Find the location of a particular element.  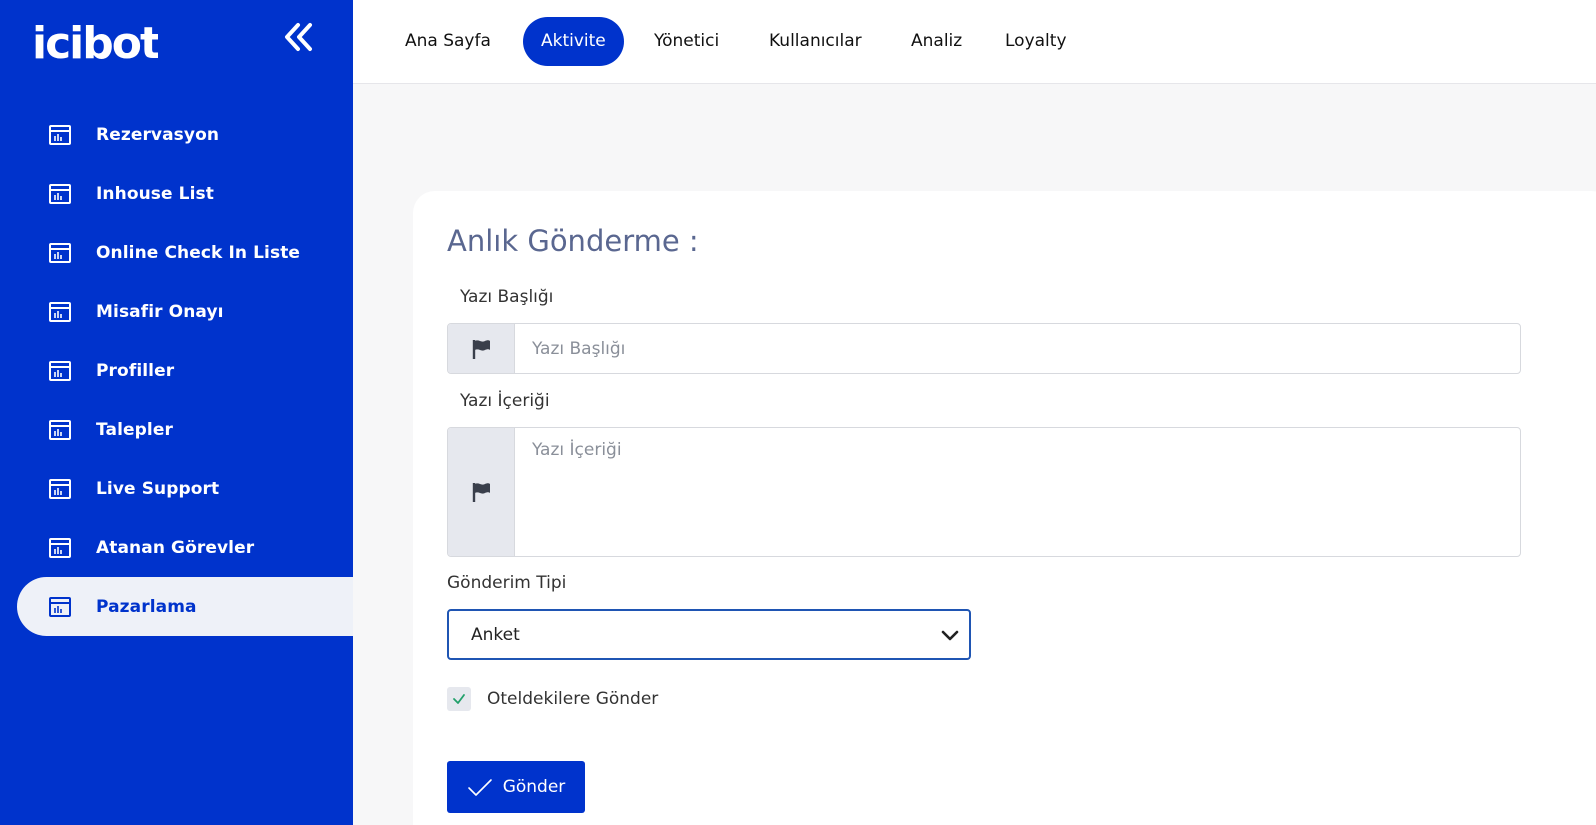

sidebar-item-profiller: Profiller is located at coordinates (176, 370).